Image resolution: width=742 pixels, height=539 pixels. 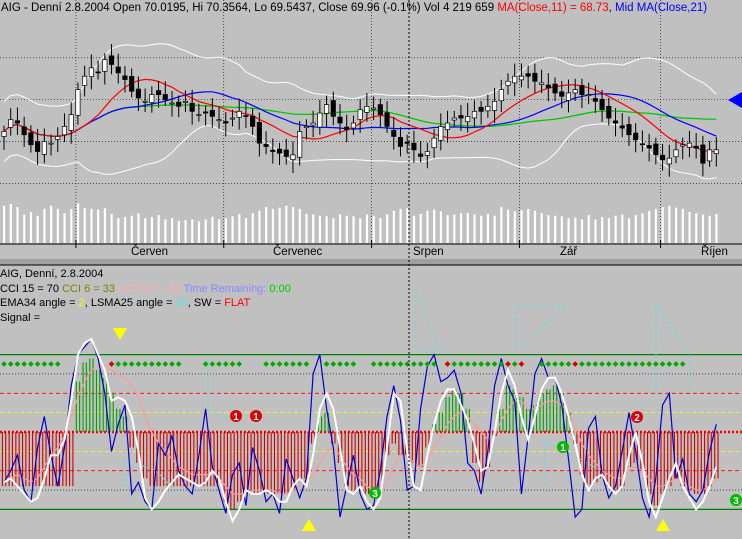 What do you see at coordinates (207, 303) in the screenshot?
I see `sw-label: SW =` at bounding box center [207, 303].